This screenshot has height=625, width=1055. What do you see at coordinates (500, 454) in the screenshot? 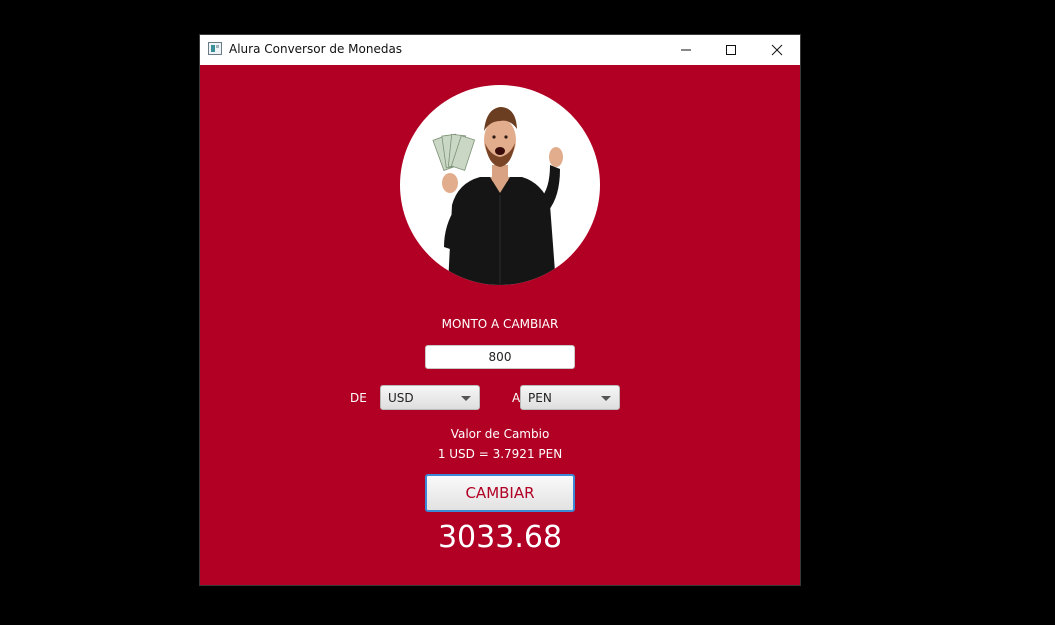
I see `rate-value: 1 USD = 3.7921 PEN` at bounding box center [500, 454].